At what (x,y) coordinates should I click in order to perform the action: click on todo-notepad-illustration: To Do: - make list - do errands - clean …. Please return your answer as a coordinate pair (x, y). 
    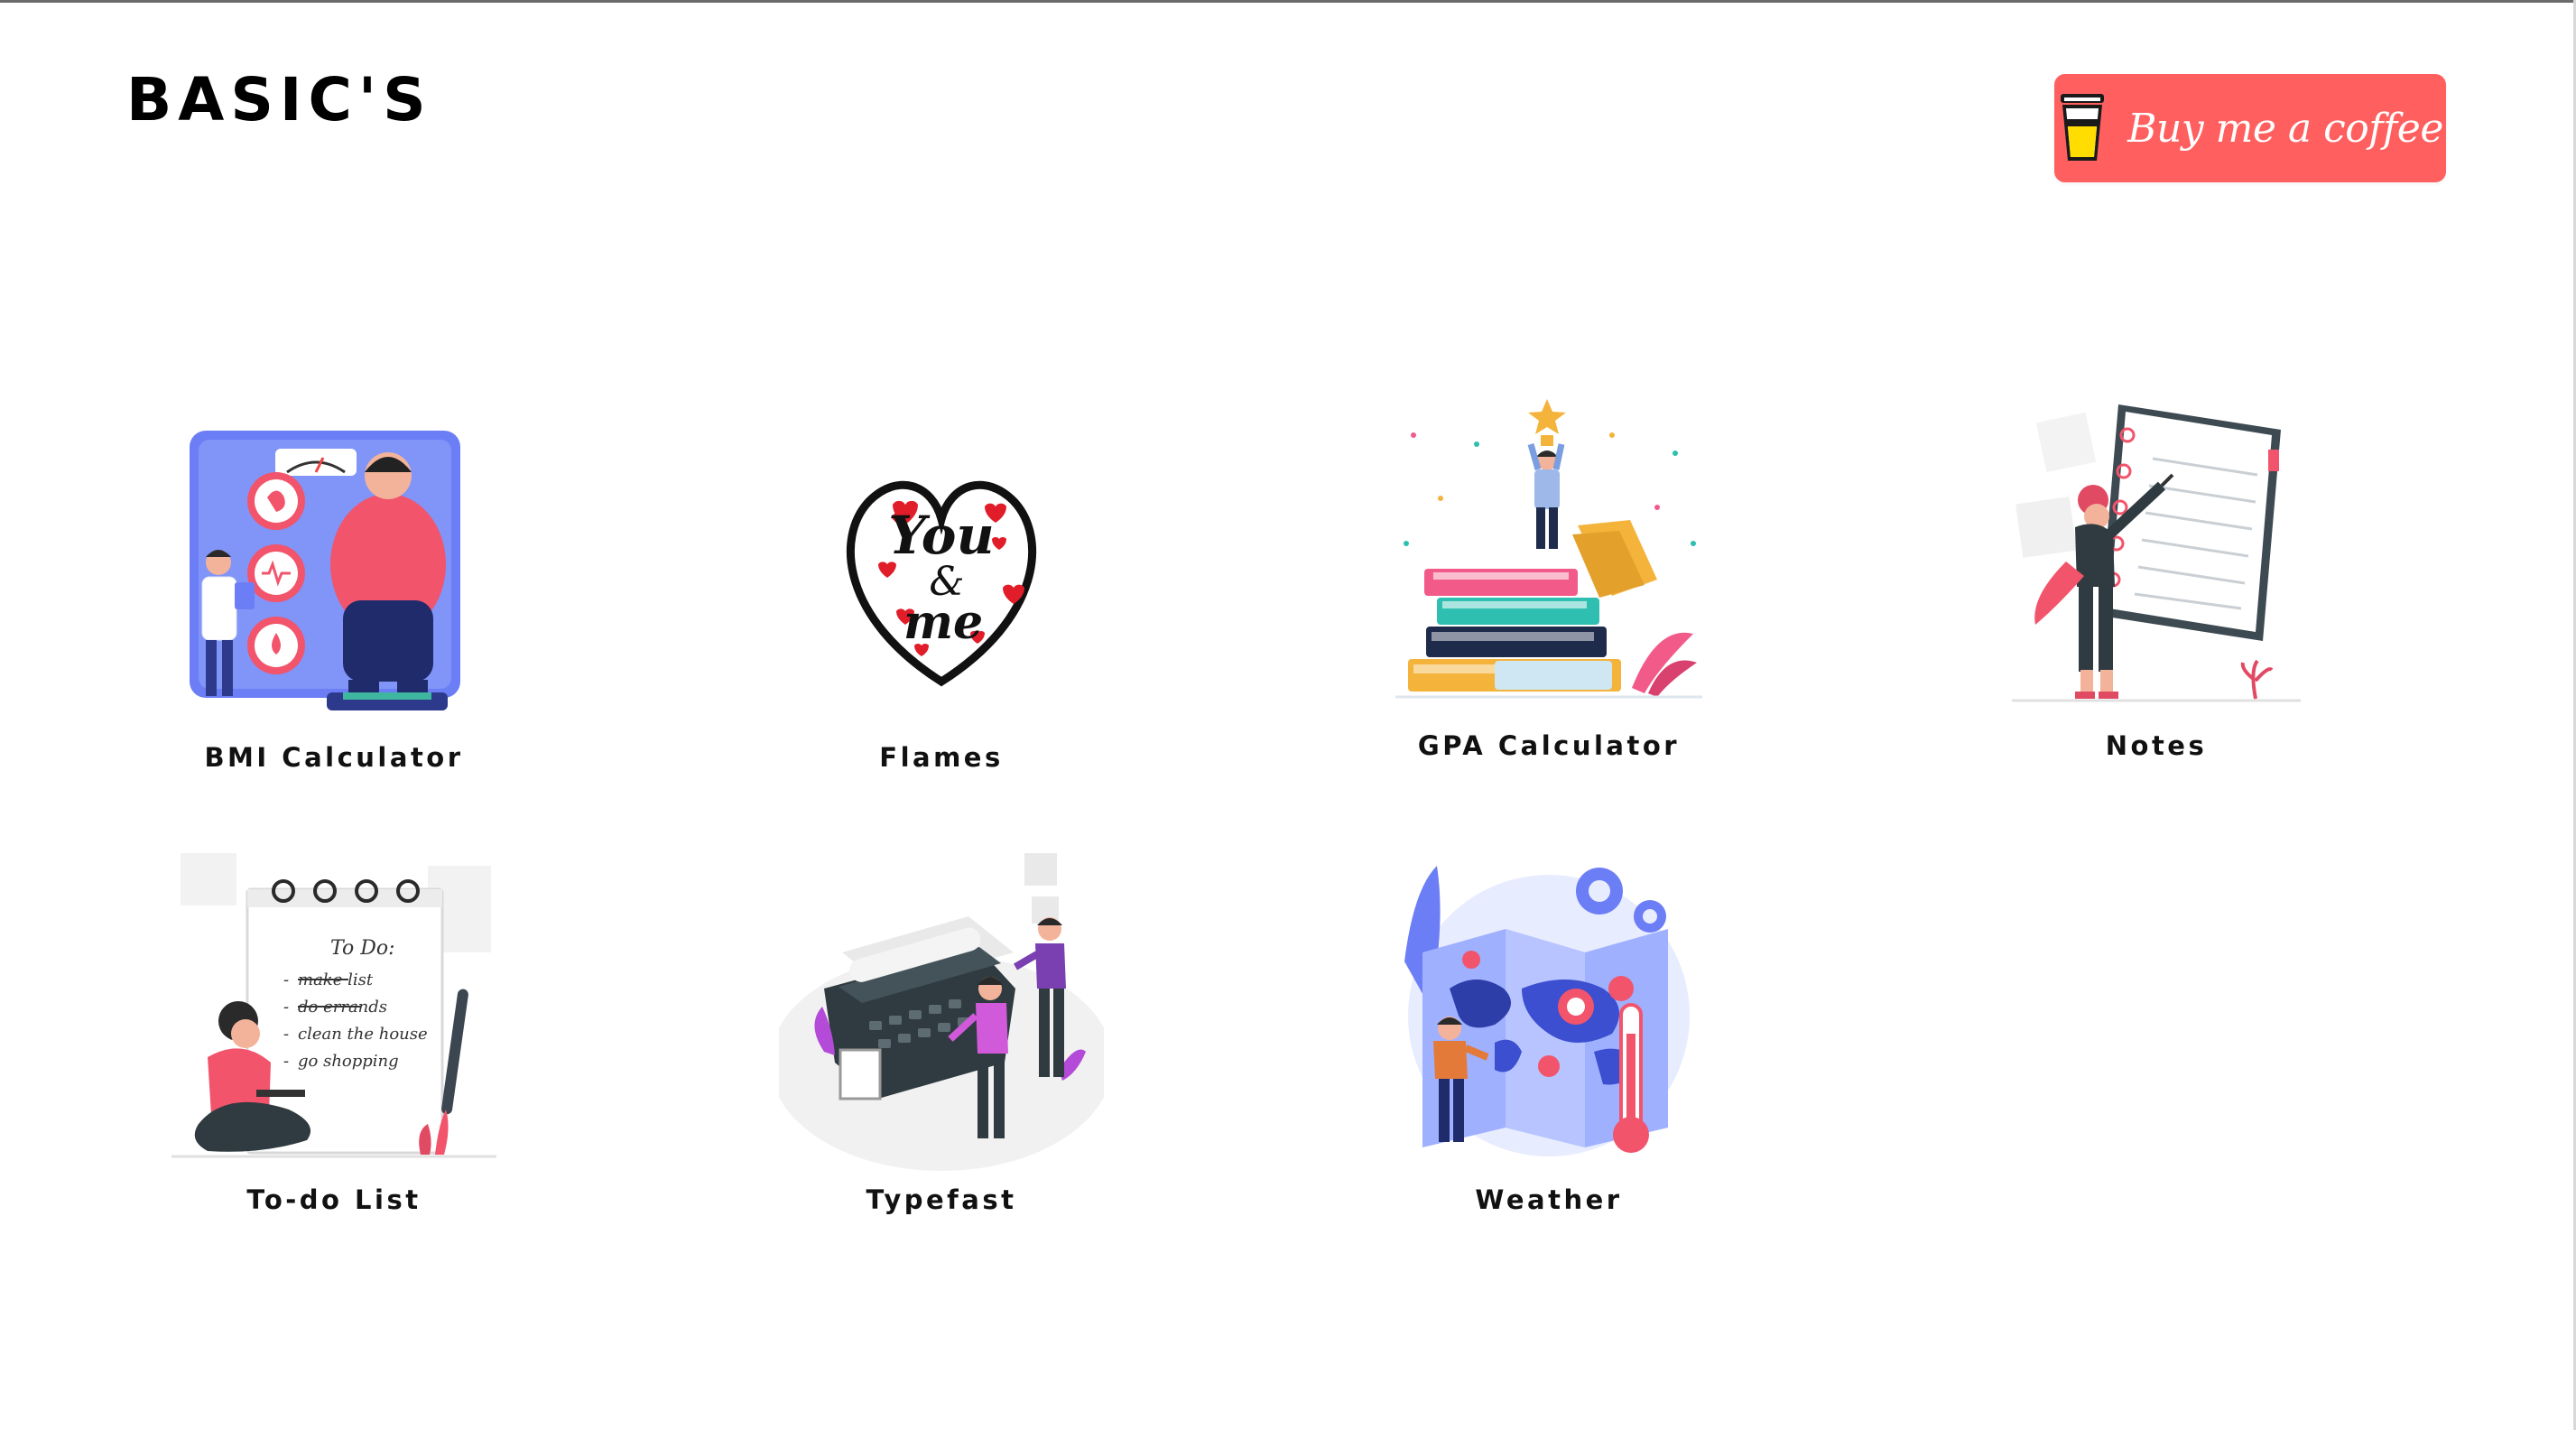
    Looking at the image, I should click on (333, 1015).